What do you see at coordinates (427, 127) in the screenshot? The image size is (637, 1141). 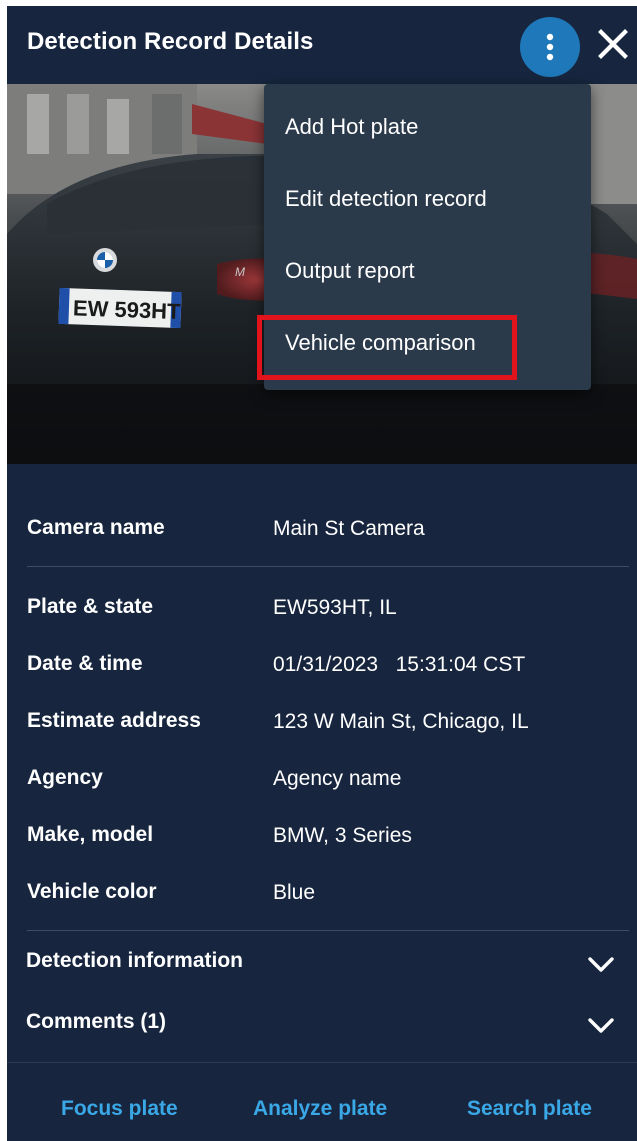 I see `menu-item-add-hot-plate: Add Hot plate` at bounding box center [427, 127].